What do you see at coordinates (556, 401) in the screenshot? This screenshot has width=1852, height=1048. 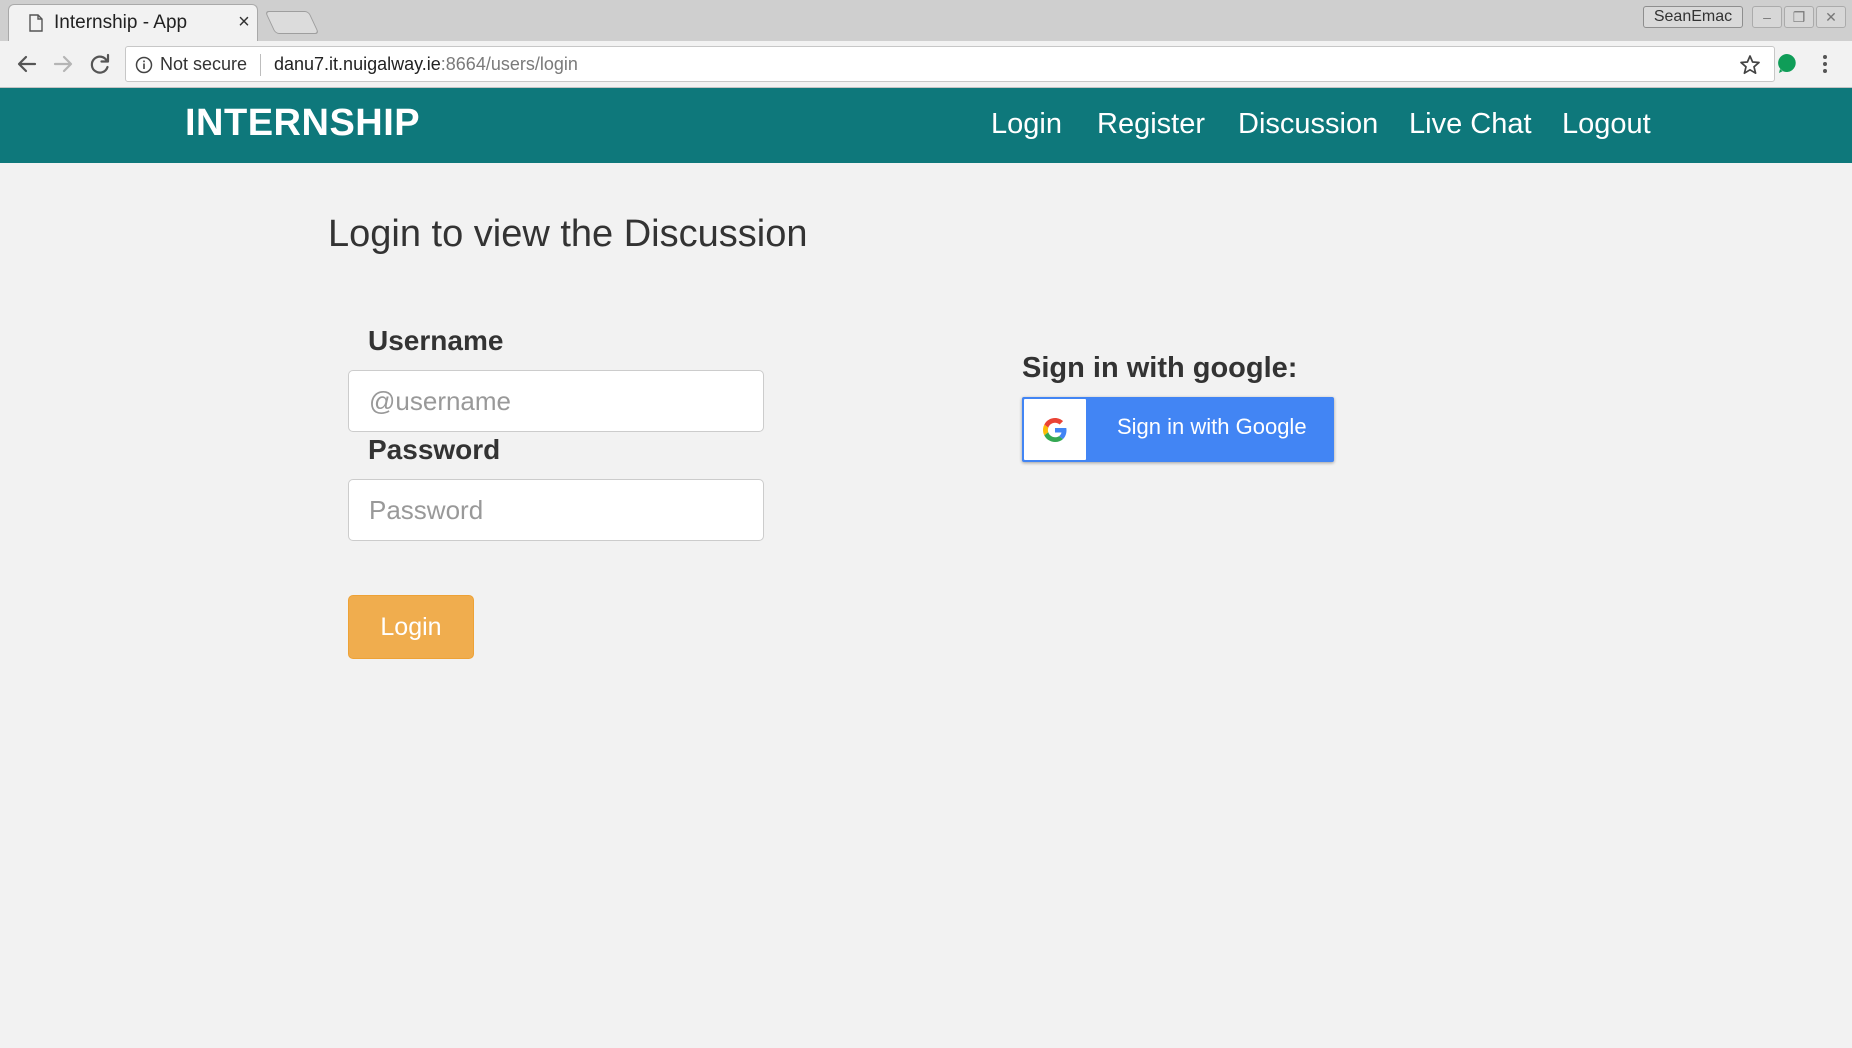 I see `username-input` at bounding box center [556, 401].